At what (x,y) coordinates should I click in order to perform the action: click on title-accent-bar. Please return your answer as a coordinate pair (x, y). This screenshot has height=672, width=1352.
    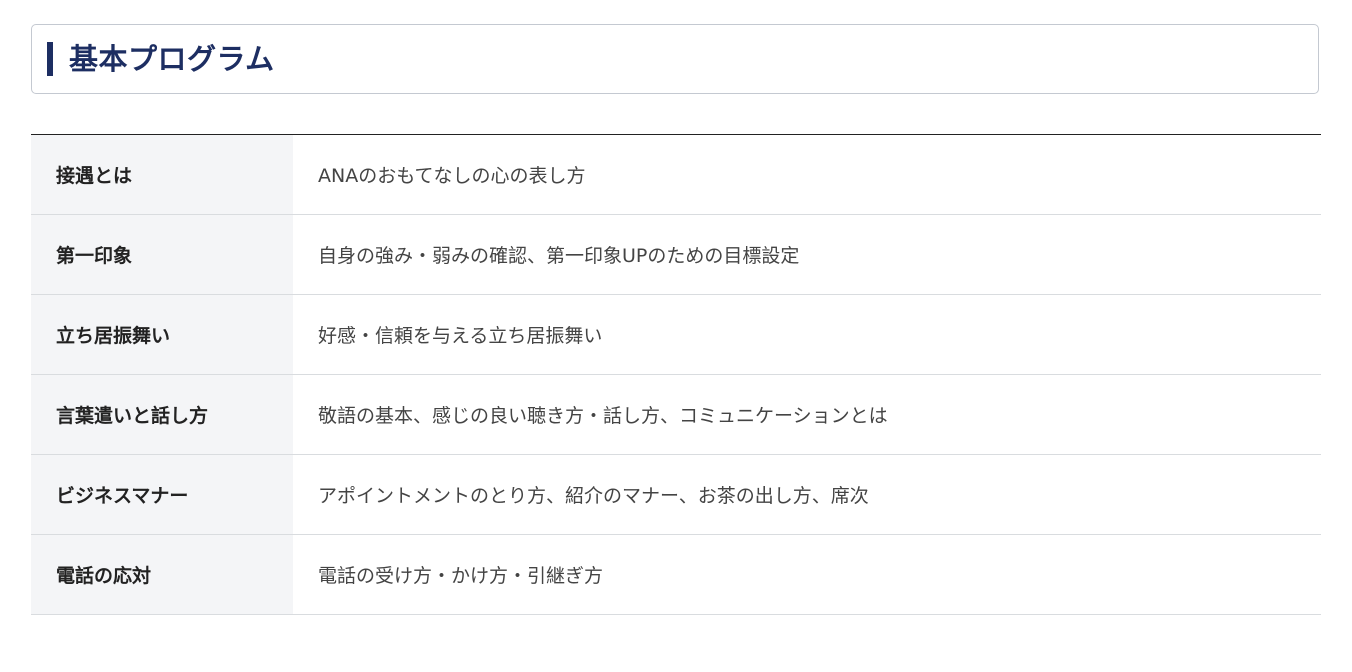
    Looking at the image, I should click on (50, 59).